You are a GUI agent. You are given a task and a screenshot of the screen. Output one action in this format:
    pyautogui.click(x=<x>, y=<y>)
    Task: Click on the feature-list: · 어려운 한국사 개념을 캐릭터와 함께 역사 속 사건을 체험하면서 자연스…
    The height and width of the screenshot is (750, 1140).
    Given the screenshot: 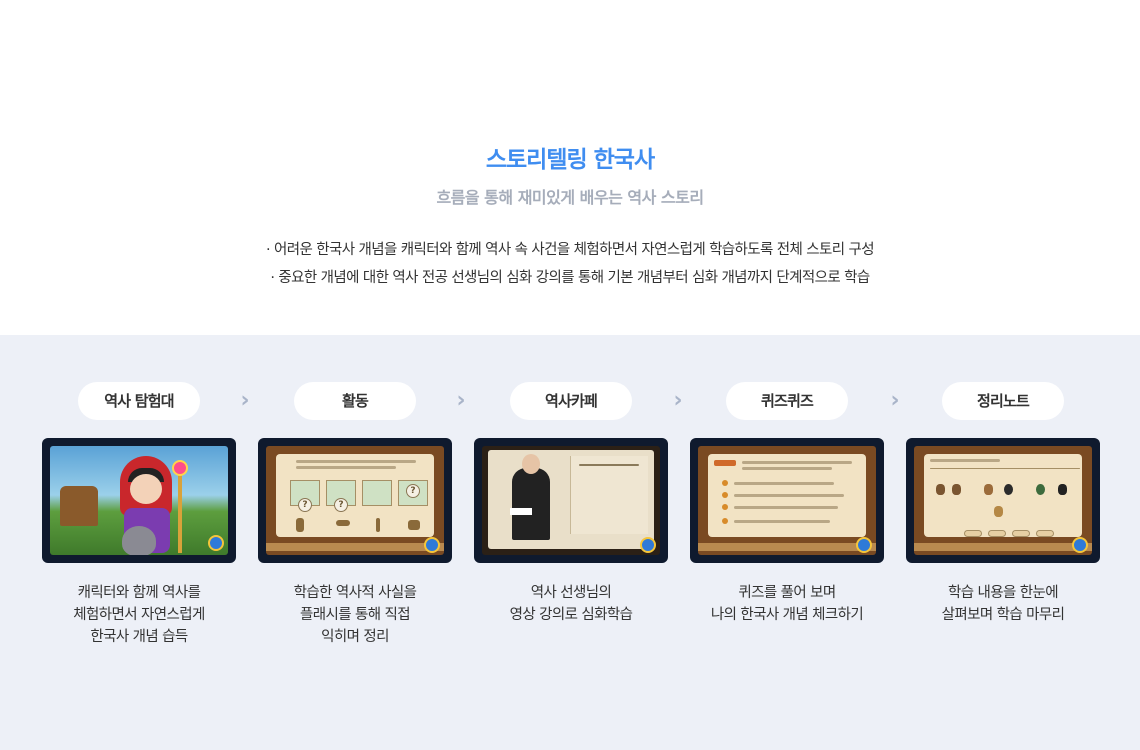 What is the action you would take?
    pyautogui.click(x=570, y=264)
    